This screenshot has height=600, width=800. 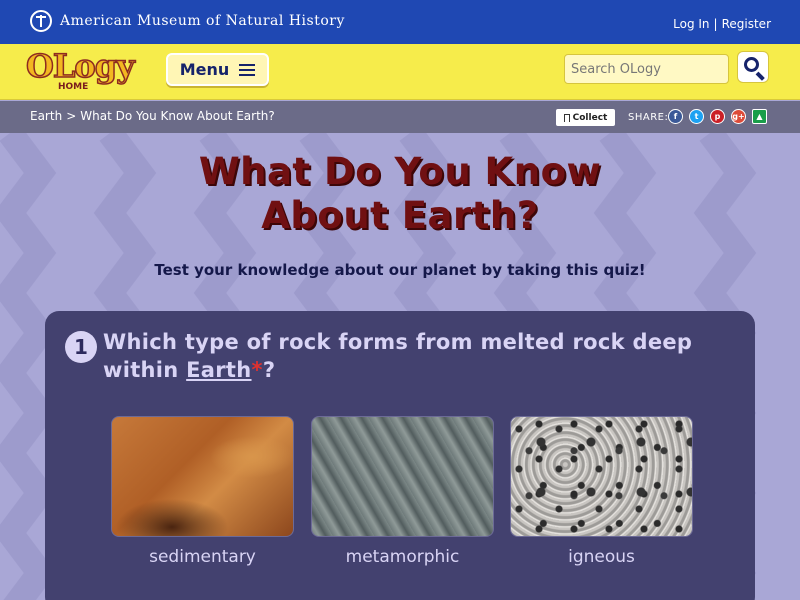 What do you see at coordinates (601, 476) in the screenshot?
I see `igneous-rock-image` at bounding box center [601, 476].